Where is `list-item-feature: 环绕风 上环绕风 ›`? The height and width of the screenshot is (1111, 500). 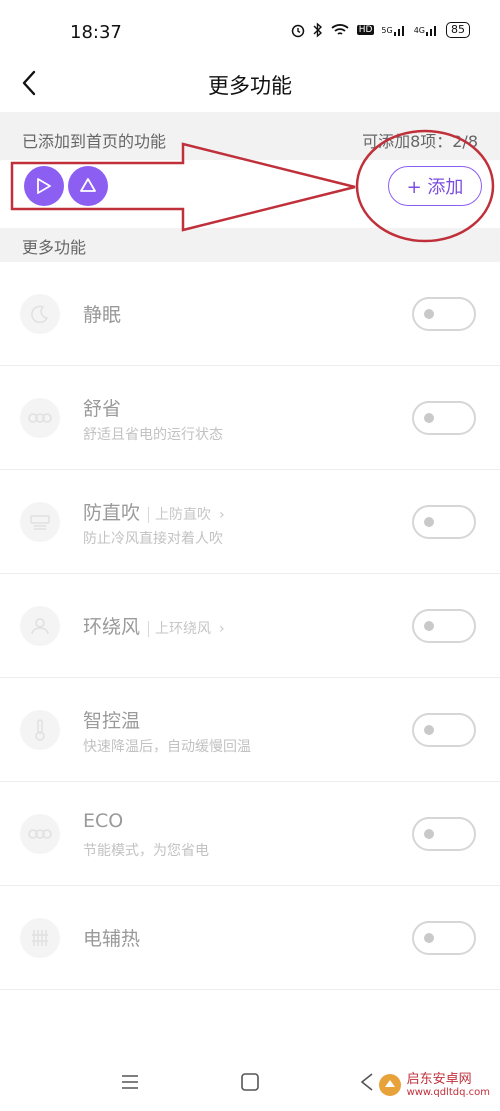
list-item-feature: 环绕风 上环绕风 › is located at coordinates (250, 626).